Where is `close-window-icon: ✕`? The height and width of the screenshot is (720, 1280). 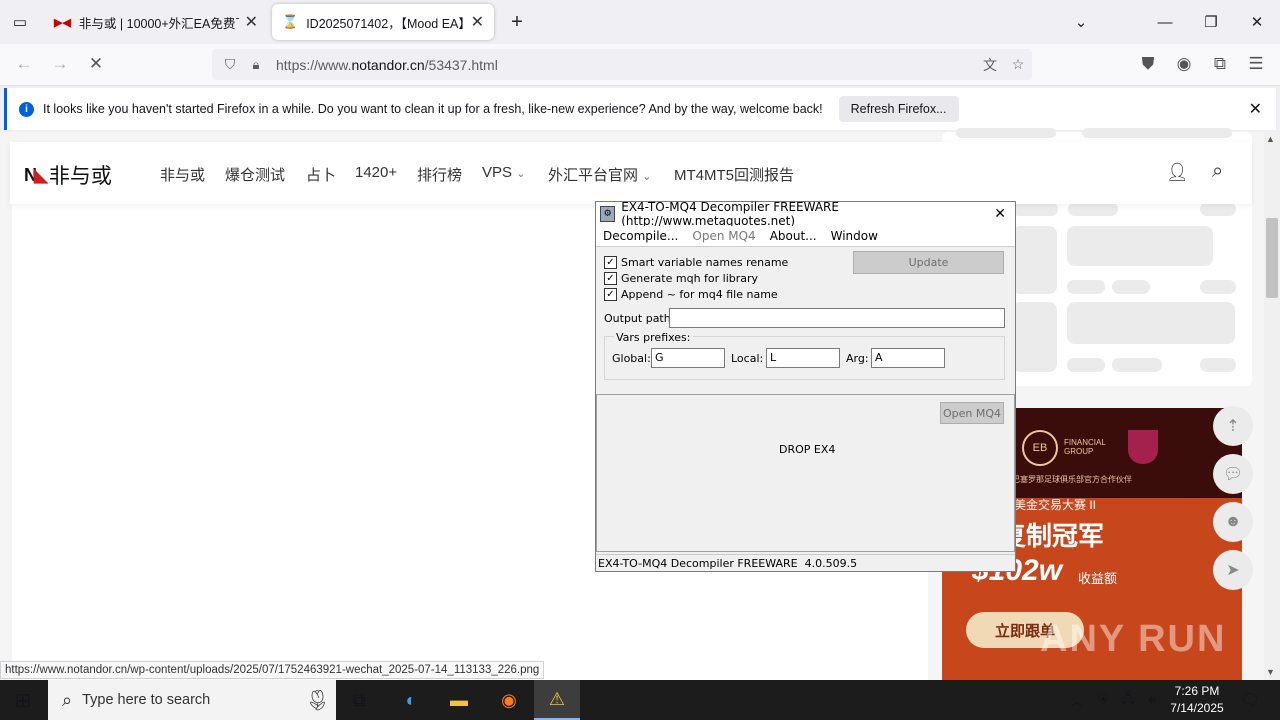 close-window-icon: ✕ is located at coordinates (1257, 22).